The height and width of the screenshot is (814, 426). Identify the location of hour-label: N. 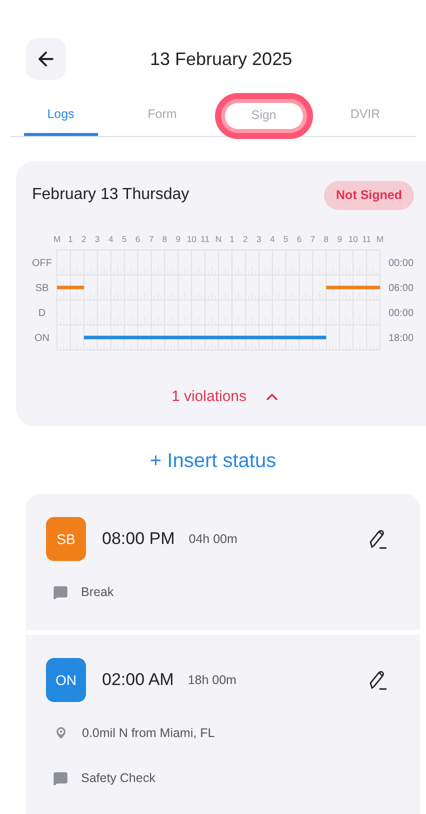
(218, 239).